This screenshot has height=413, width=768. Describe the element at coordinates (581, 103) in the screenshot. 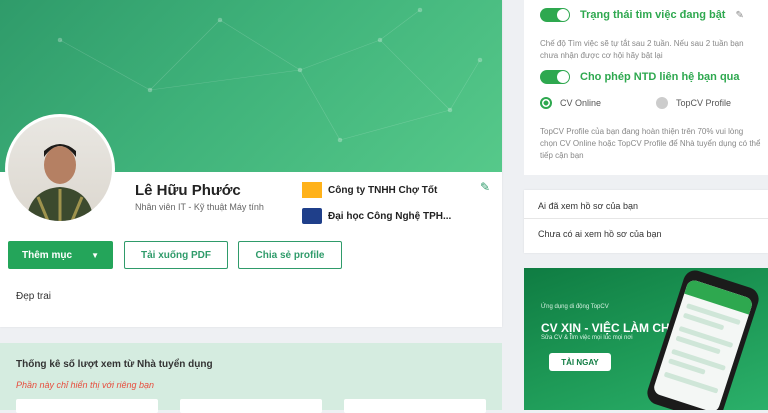

I see `radio-cv-online-label: CV Online` at that location.